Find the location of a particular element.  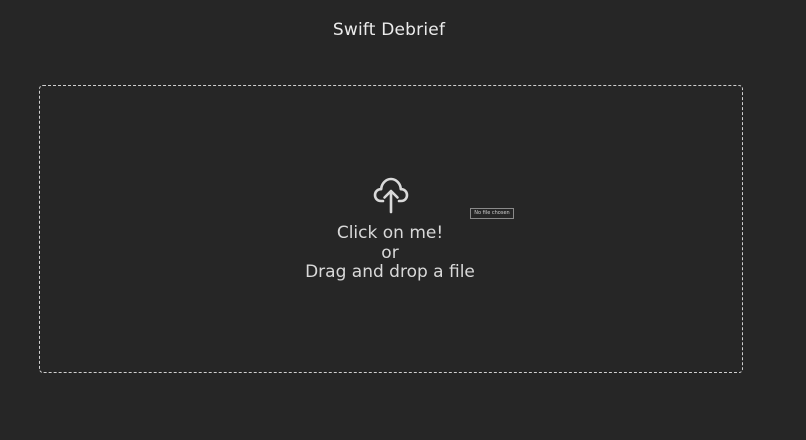

upload-prompt: Click on me! or Drag and drop a file is located at coordinates (390, 253).